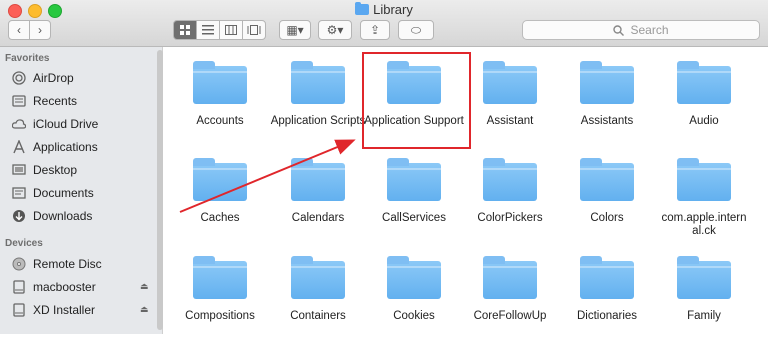 The width and height of the screenshot is (768, 345). Describe the element at coordinates (27, 58) in the screenshot. I see `favorites-heading: Favorites` at that location.